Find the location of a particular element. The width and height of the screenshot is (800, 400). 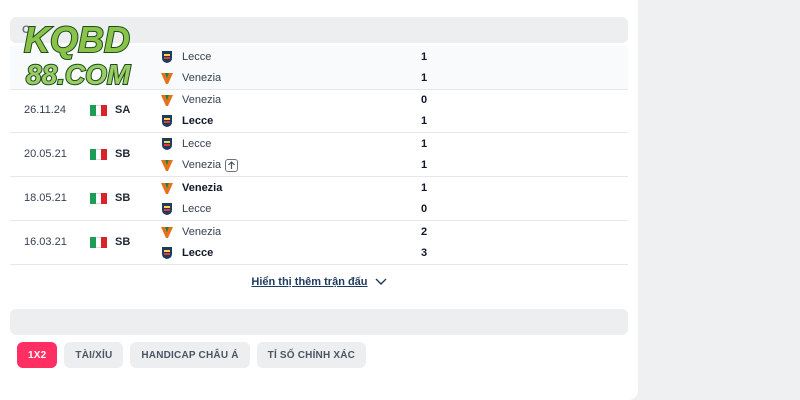

promotion-arrow-icon is located at coordinates (232, 165).